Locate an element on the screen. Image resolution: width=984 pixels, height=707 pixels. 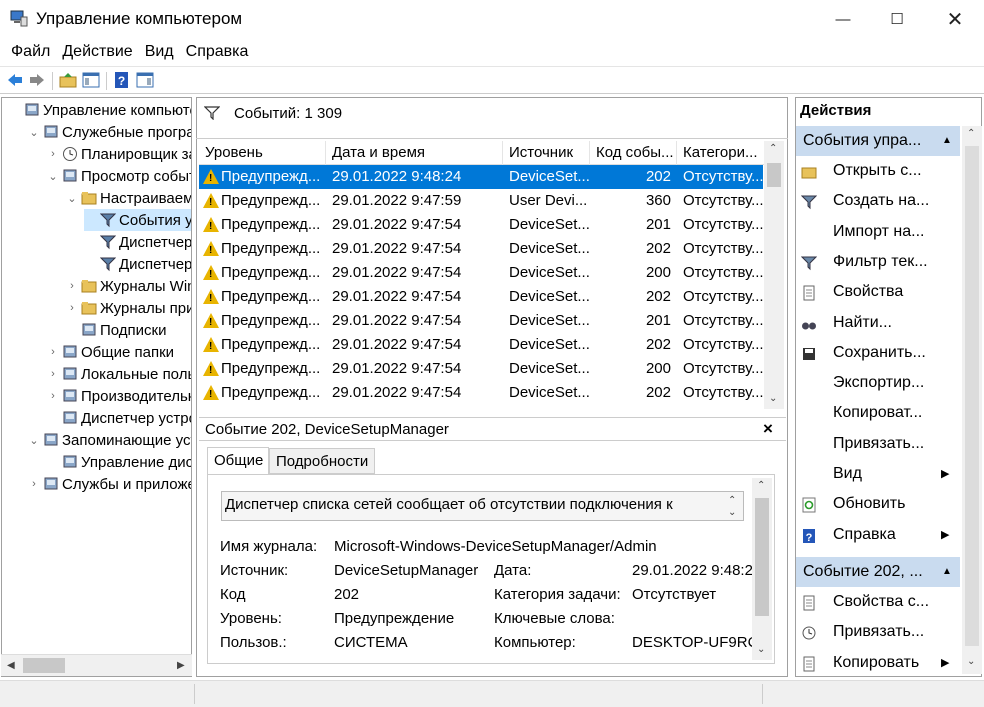
tree-item: › Планировщик зад is located at coordinates (118, 154).